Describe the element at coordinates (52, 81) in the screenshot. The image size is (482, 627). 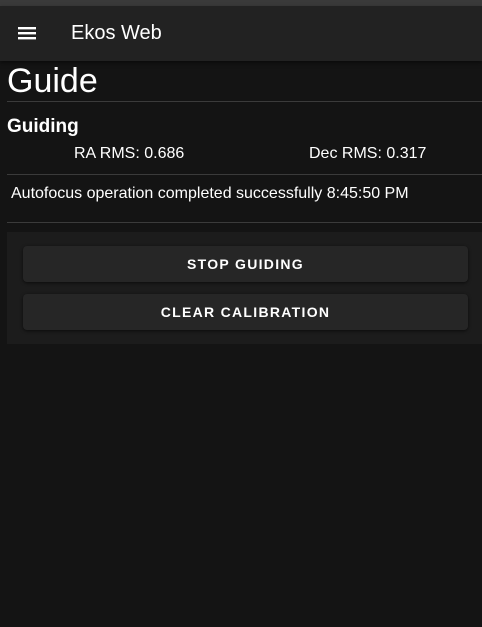
I see `page-title: Guide` at that location.